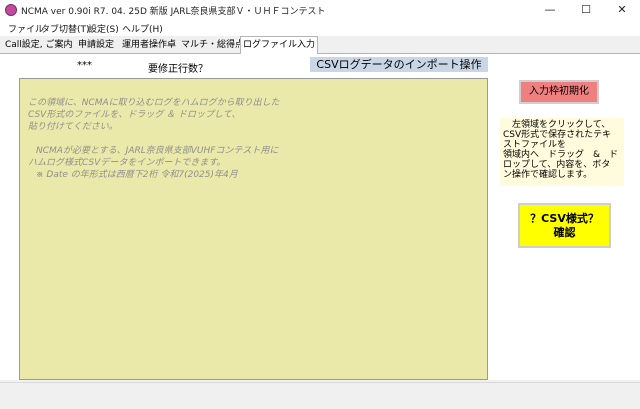  What do you see at coordinates (586, 10) in the screenshot?
I see `maximize-button: ☐` at bounding box center [586, 10].